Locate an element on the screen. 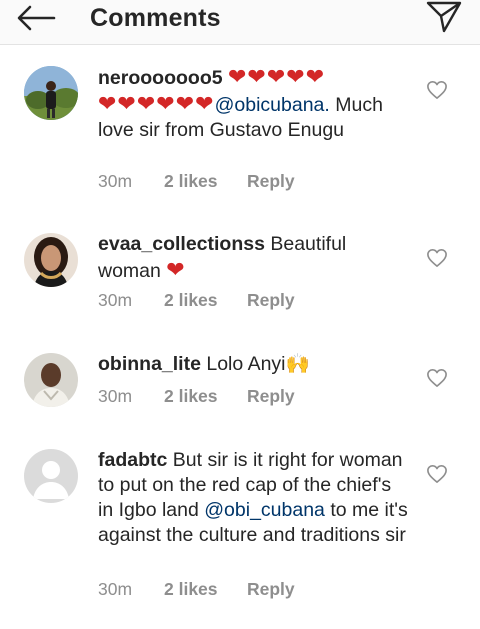 This screenshot has width=480, height=629. heart-emoji: ❤❤❤❤❤ is located at coordinates (277, 76).